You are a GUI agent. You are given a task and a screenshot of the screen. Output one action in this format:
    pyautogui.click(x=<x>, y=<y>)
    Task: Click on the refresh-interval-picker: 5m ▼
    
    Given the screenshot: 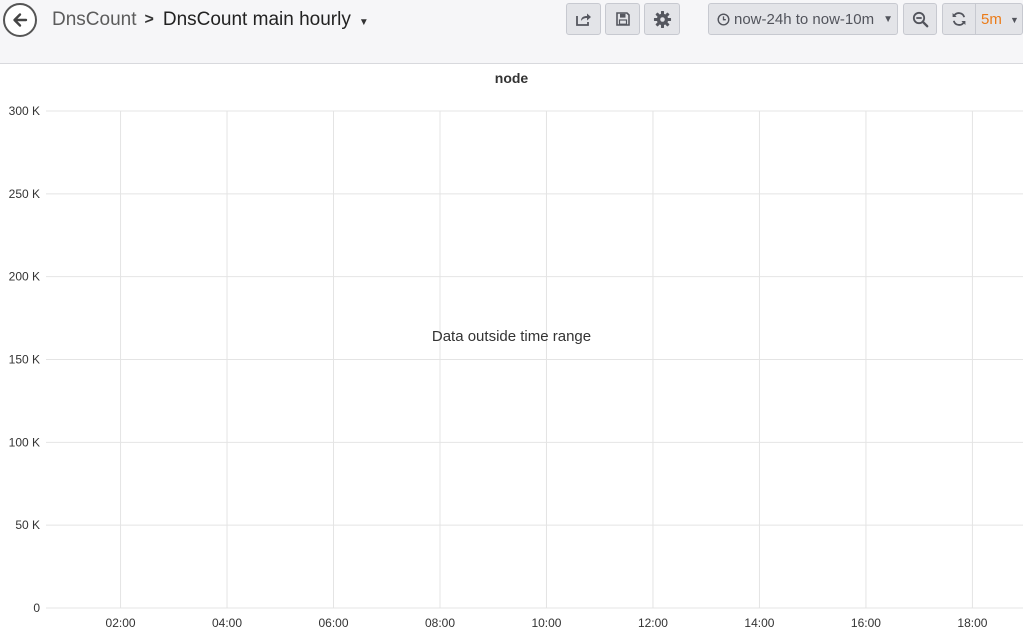 What is the action you would take?
    pyautogui.click(x=997, y=19)
    